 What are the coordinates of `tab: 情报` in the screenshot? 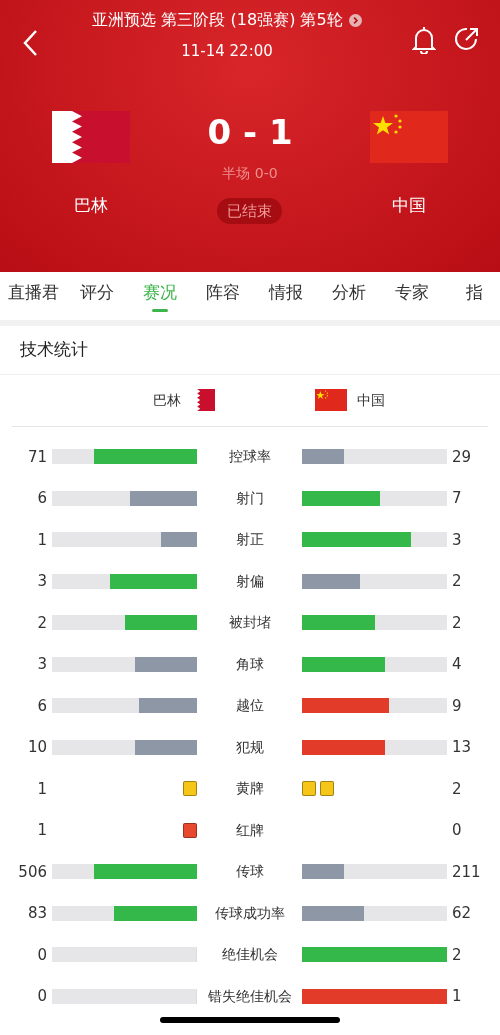 It's located at (285, 296).